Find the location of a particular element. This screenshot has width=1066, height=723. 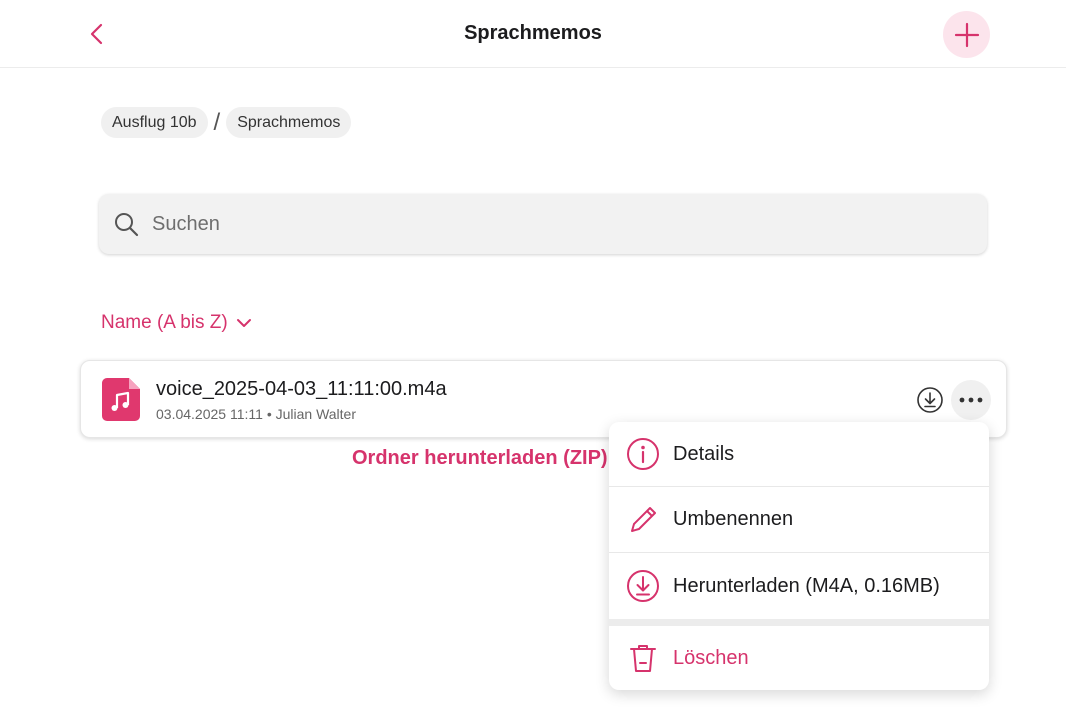

file-date: 03.04.2025 11:11 is located at coordinates (209, 414).